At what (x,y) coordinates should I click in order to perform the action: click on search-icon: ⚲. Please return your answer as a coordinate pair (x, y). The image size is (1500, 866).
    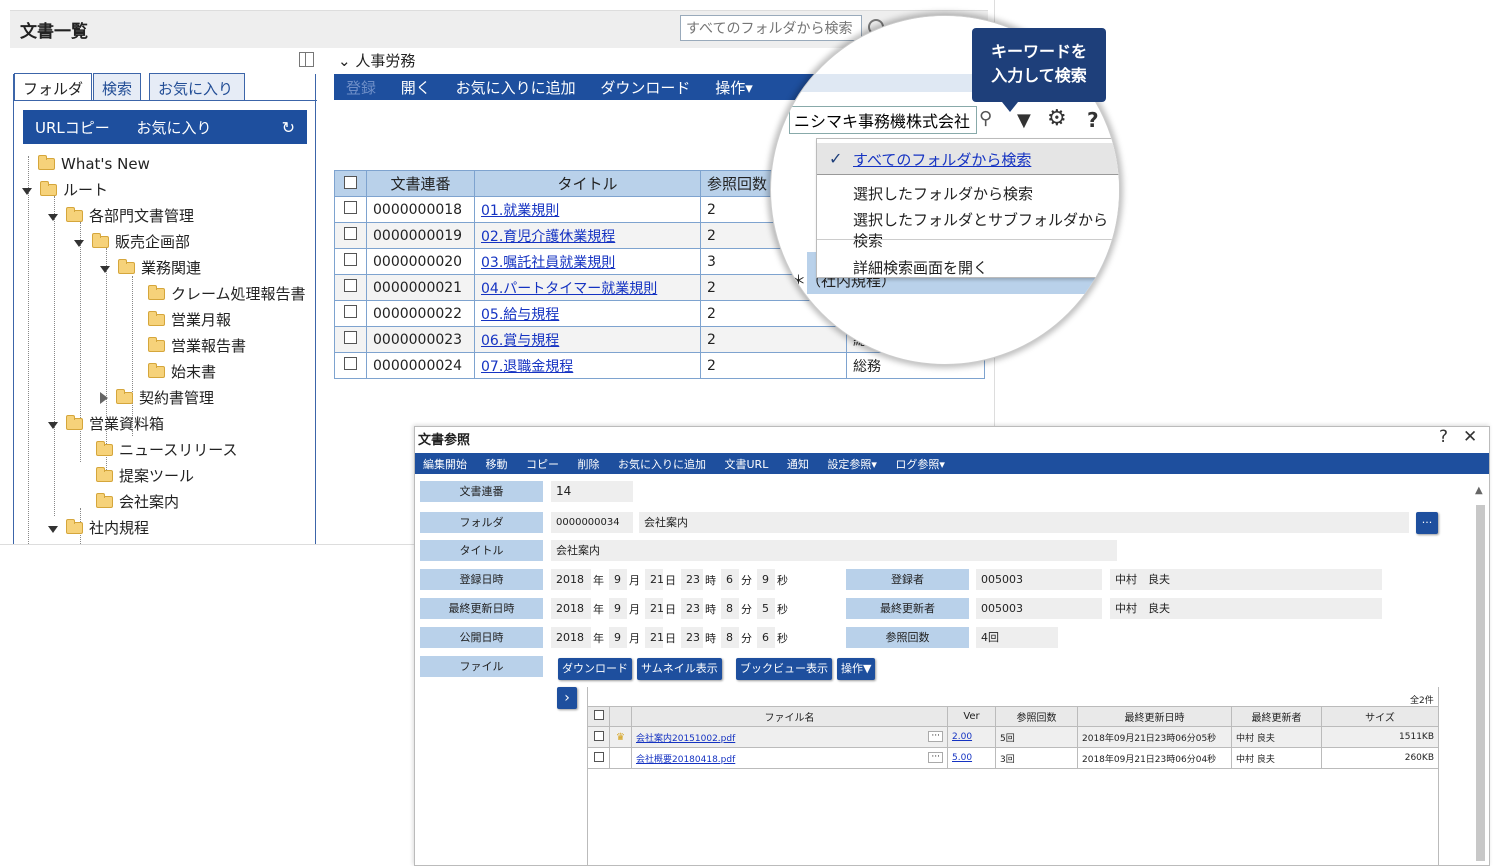
    Looking at the image, I should click on (985, 118).